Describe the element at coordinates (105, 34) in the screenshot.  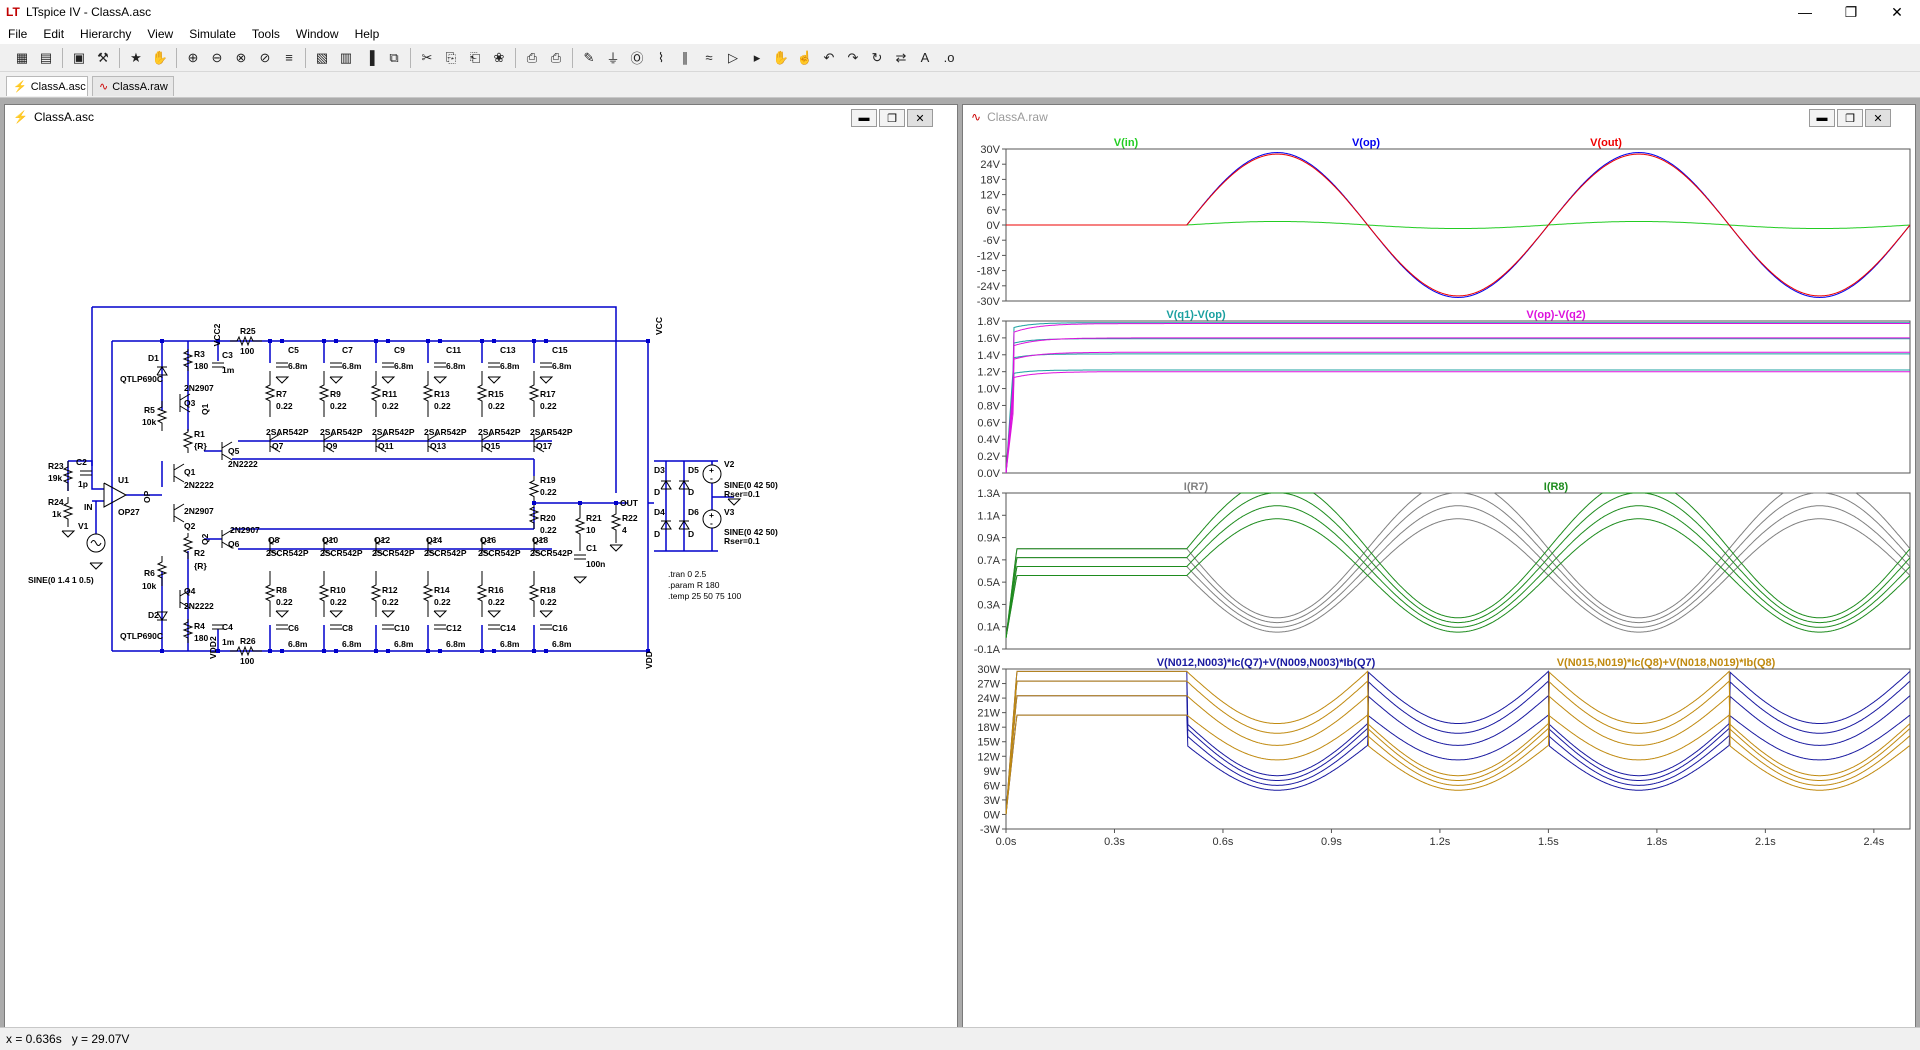
I see `menu-hierarchy: Hierarchy` at that location.